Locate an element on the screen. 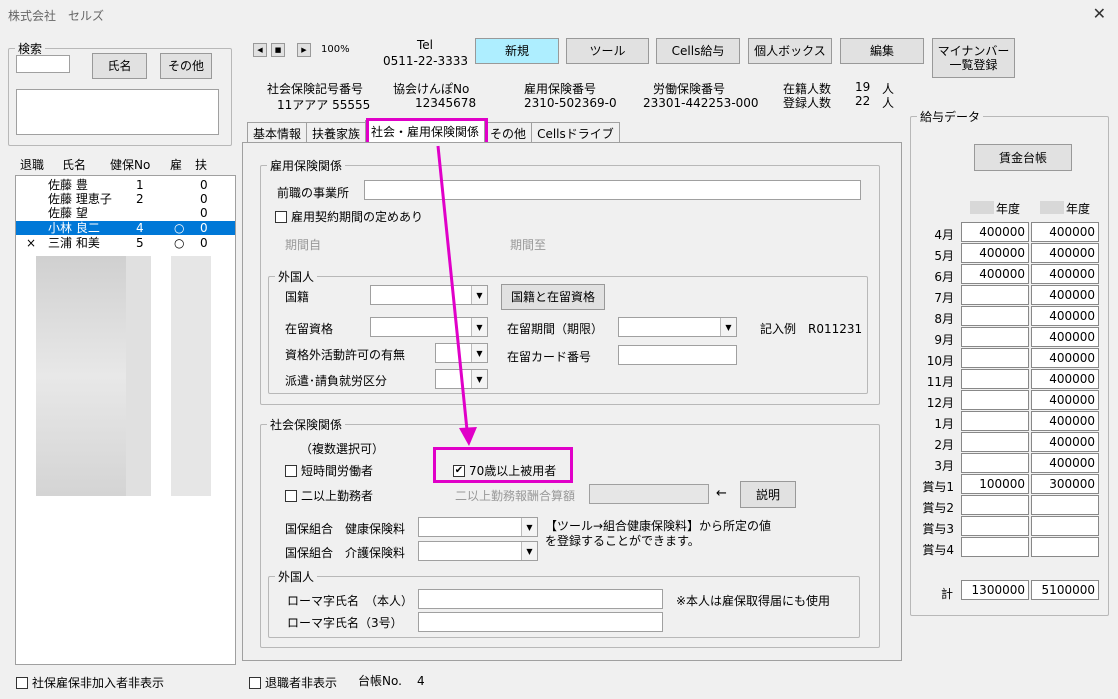 This screenshot has width=1118, height=699. personal-box-button: 個人ボックス is located at coordinates (790, 51).